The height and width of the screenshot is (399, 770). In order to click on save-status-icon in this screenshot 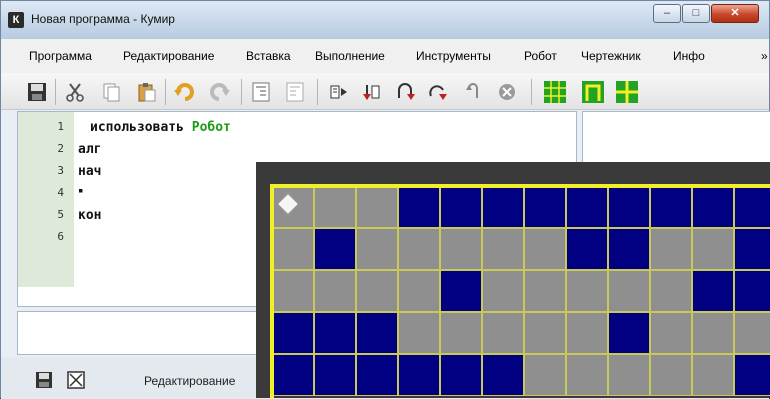, I will do `click(44, 380)`.